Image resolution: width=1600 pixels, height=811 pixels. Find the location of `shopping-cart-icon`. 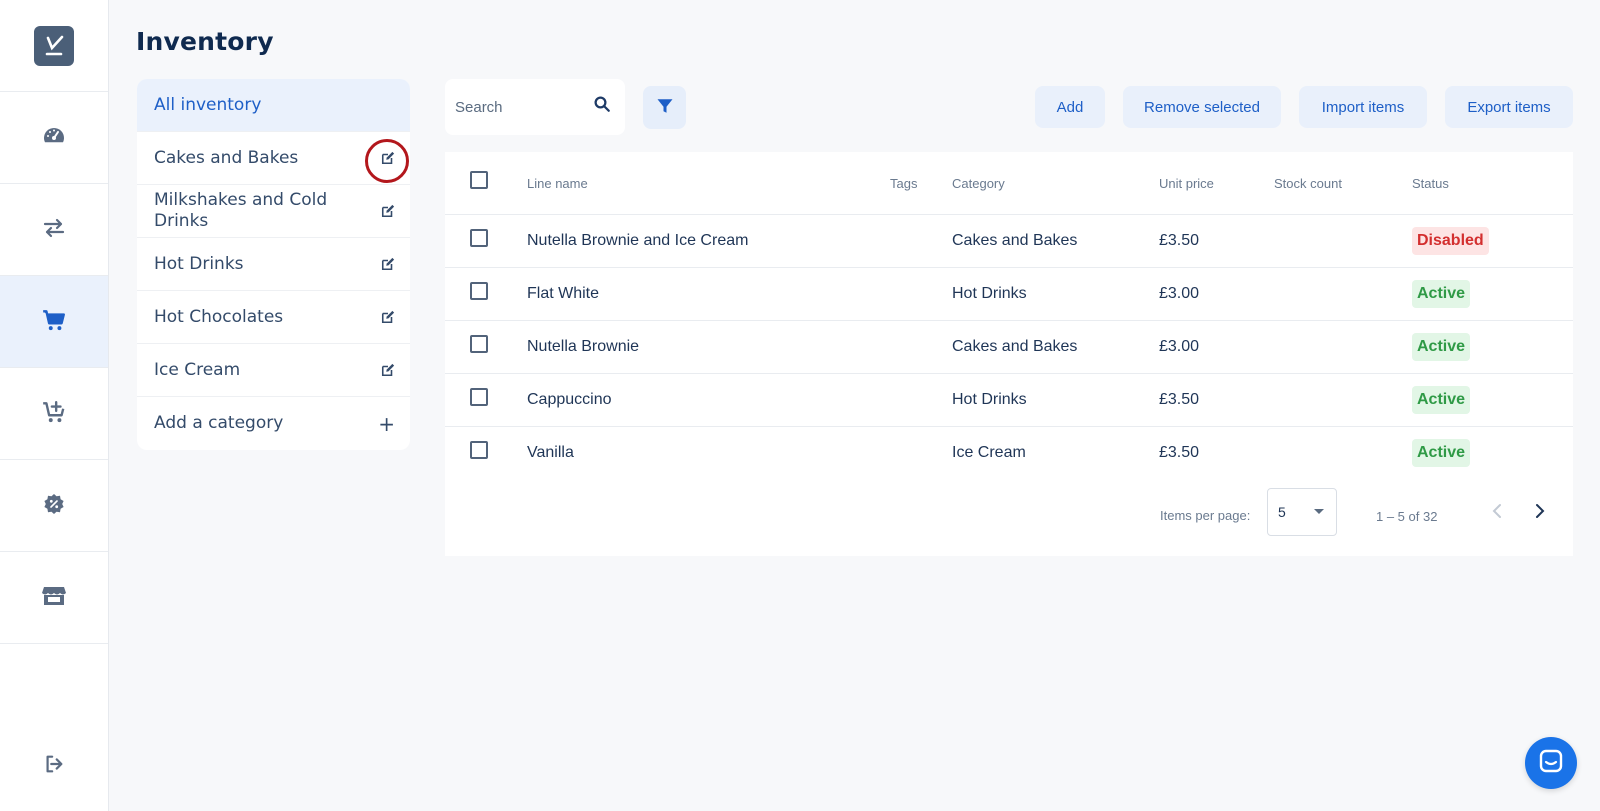

shopping-cart-icon is located at coordinates (54, 322).